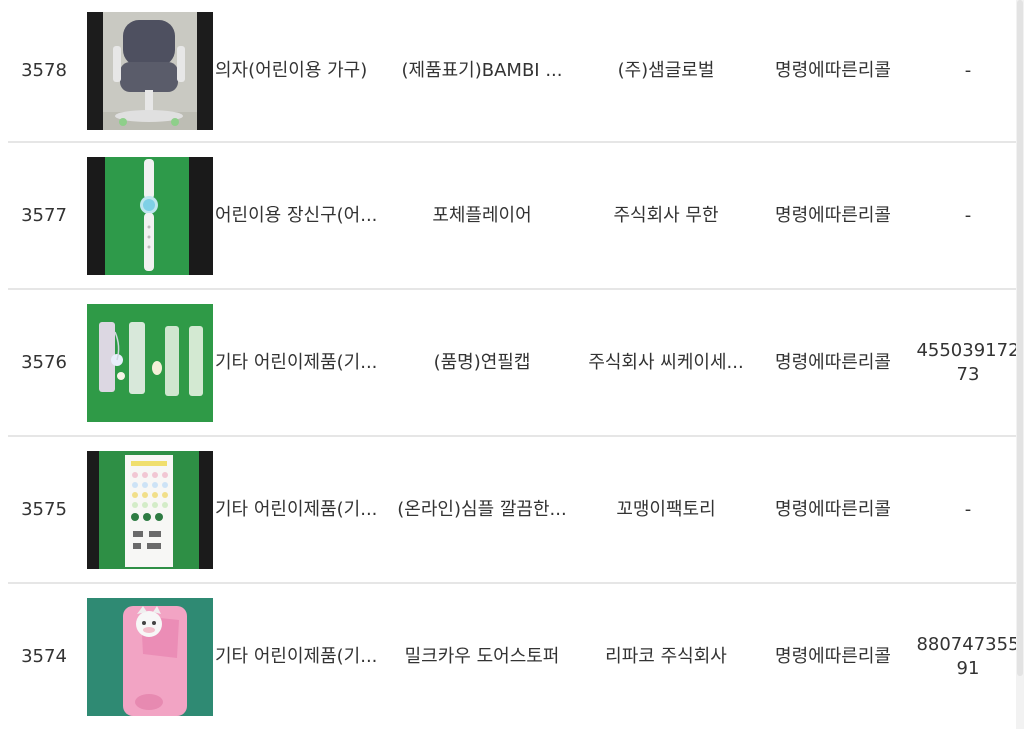 The width and height of the screenshot is (1024, 729). I want to click on barcode: 880747355 91, so click(968, 656).